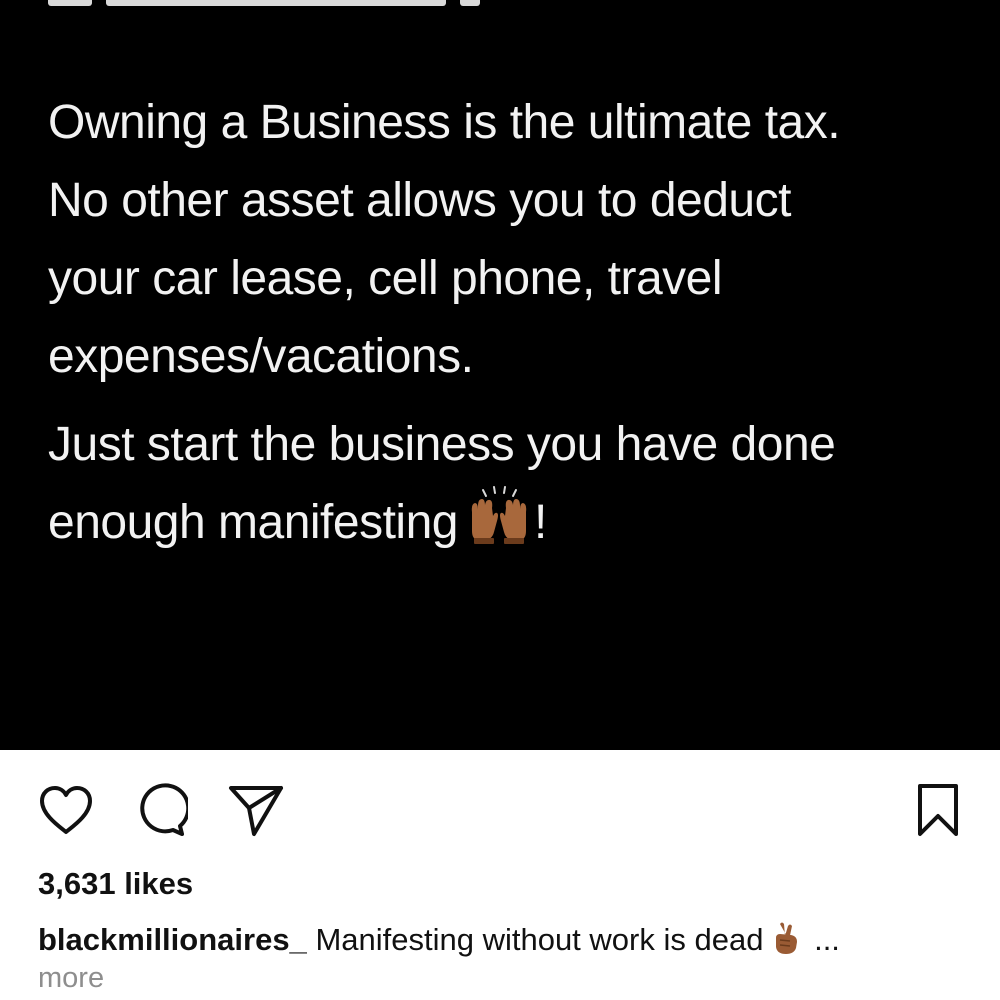  What do you see at coordinates (444, 122) in the screenshot?
I see `post-line: Owning a Business is the ultimate tax.` at bounding box center [444, 122].